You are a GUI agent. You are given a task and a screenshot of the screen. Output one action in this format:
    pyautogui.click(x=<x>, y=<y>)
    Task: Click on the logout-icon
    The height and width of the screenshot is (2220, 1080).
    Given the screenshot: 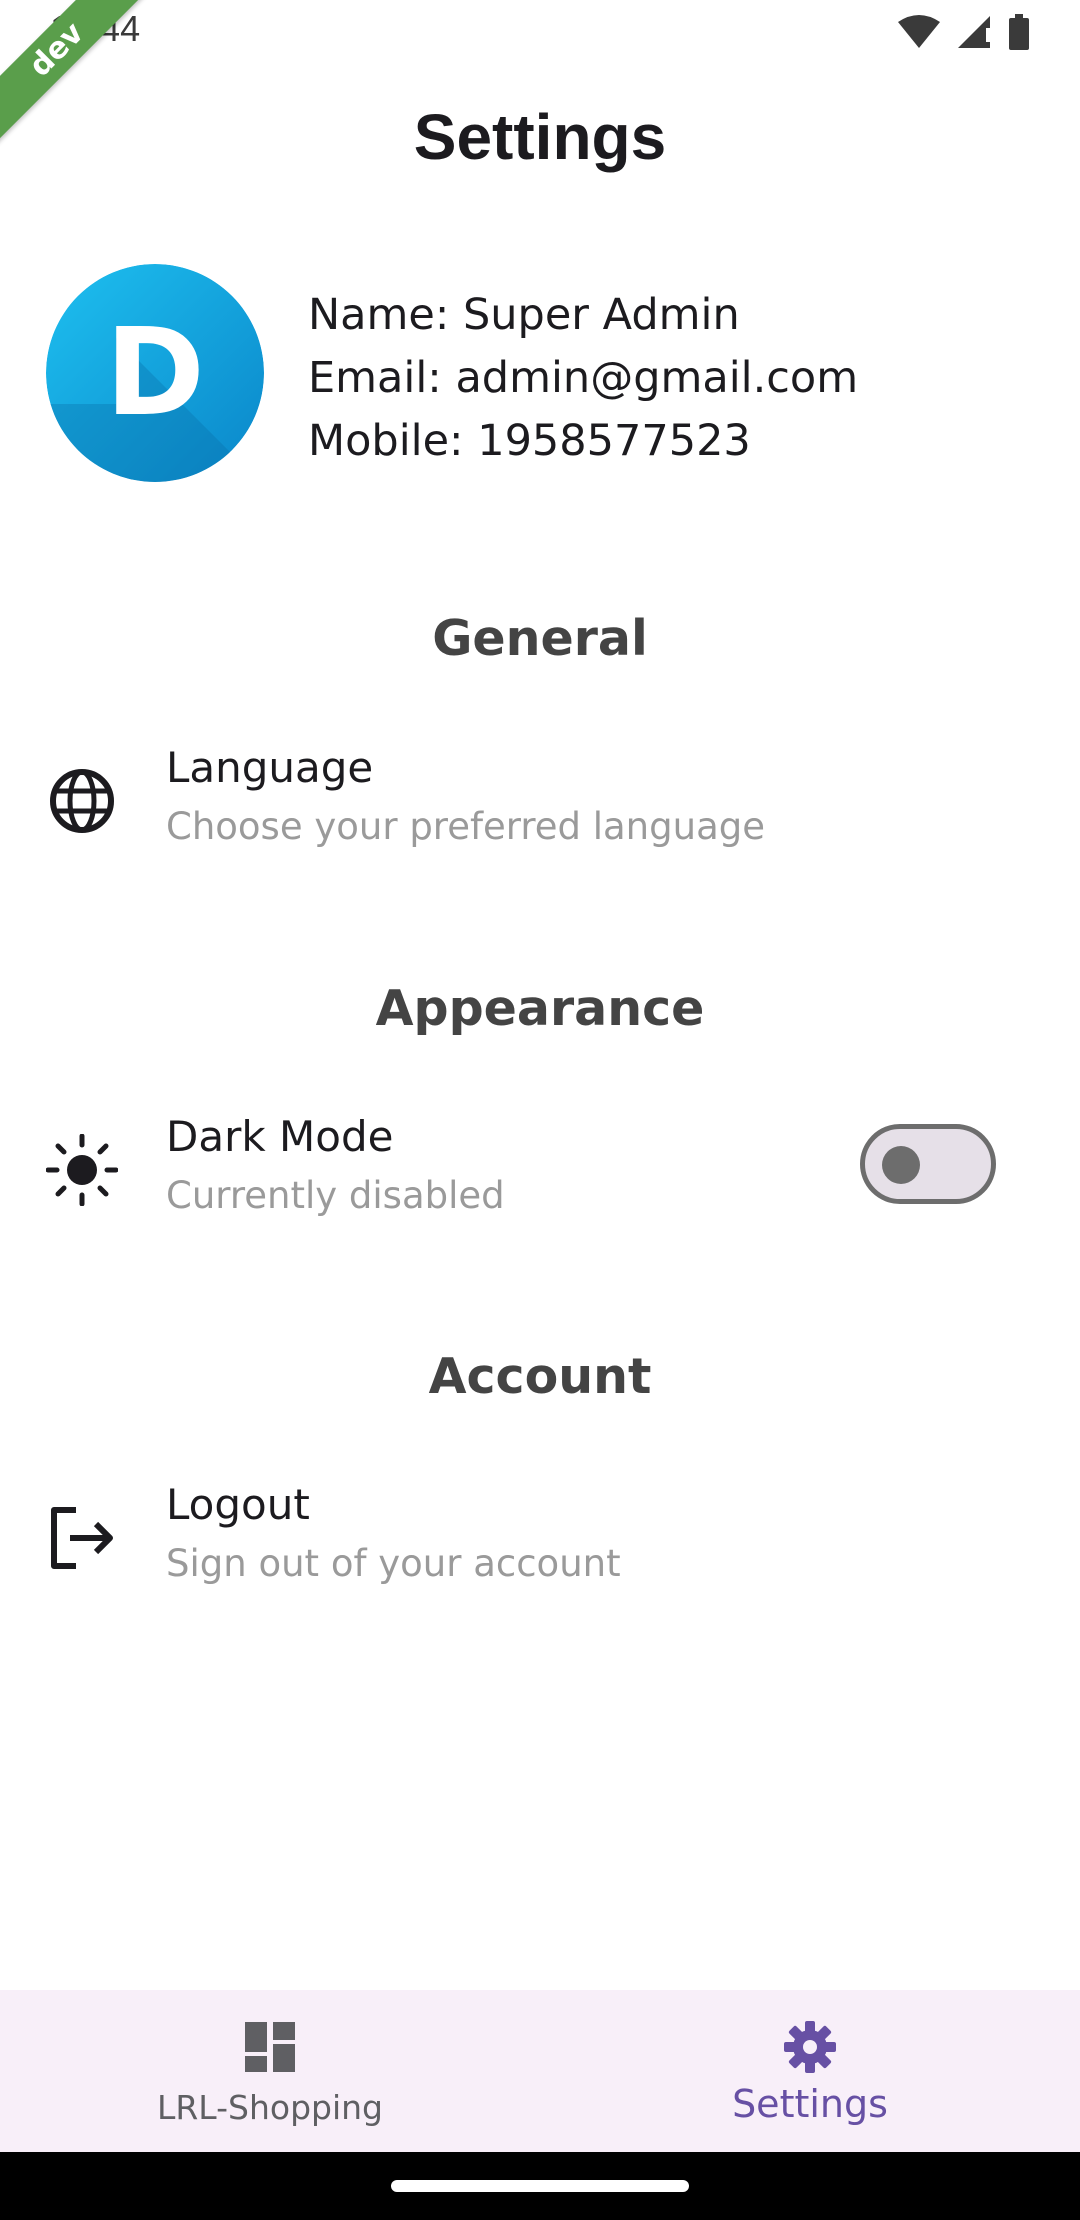 What is the action you would take?
    pyautogui.click(x=82, y=1538)
    